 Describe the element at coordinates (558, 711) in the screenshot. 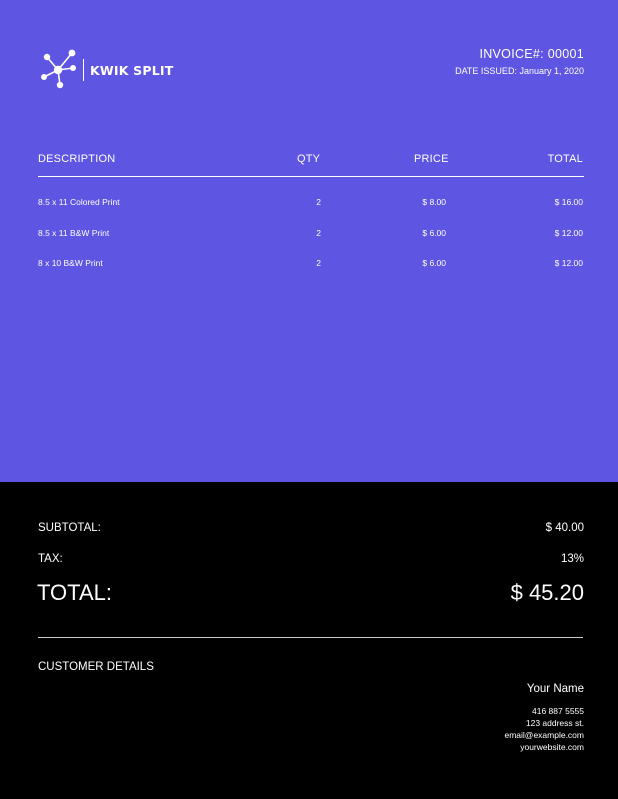

I see `customer-phone: 416 887 5555` at that location.